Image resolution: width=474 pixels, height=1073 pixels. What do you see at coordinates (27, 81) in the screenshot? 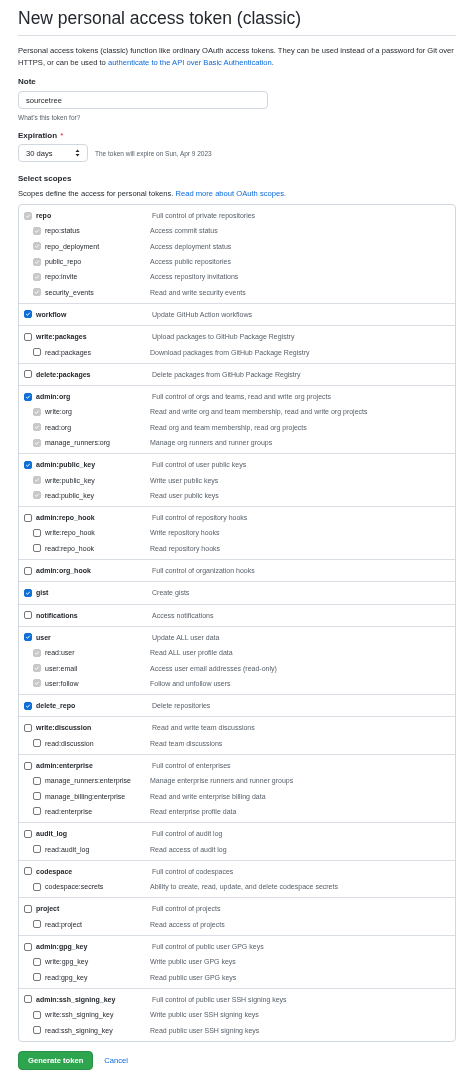
I see `field-label: Note` at bounding box center [27, 81].